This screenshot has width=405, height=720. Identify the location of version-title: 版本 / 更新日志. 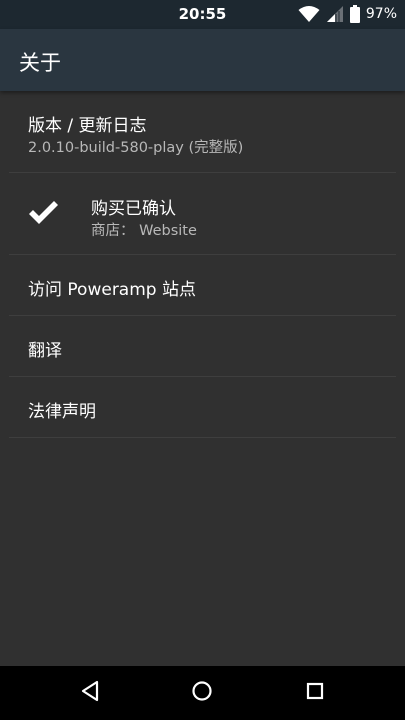
(87, 126).